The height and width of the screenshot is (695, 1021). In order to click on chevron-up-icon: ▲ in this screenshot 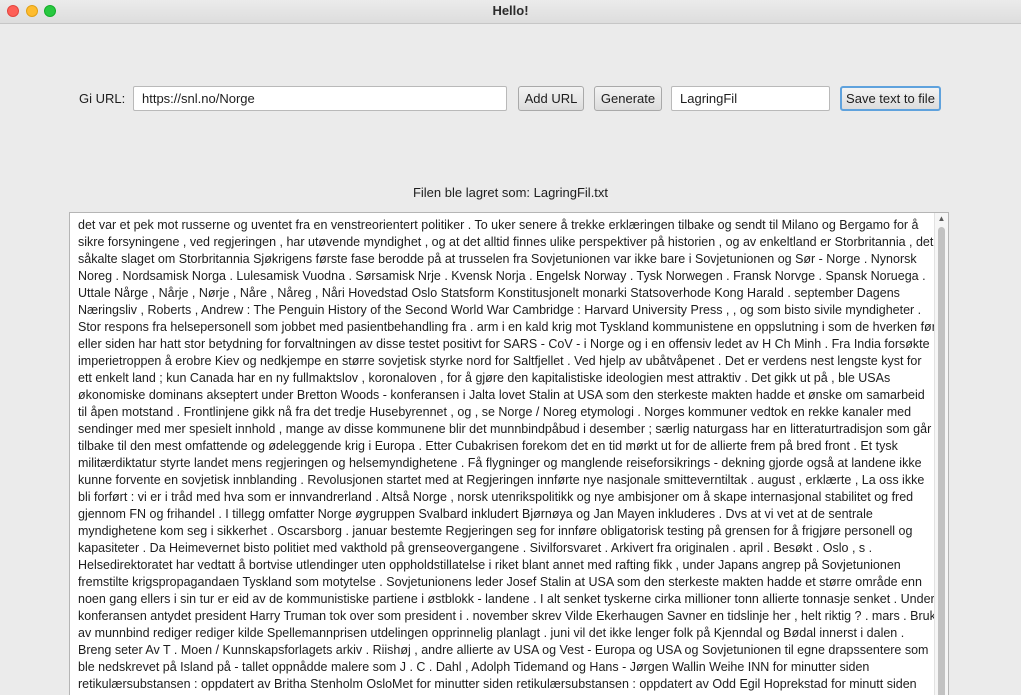, I will do `click(941, 219)`.